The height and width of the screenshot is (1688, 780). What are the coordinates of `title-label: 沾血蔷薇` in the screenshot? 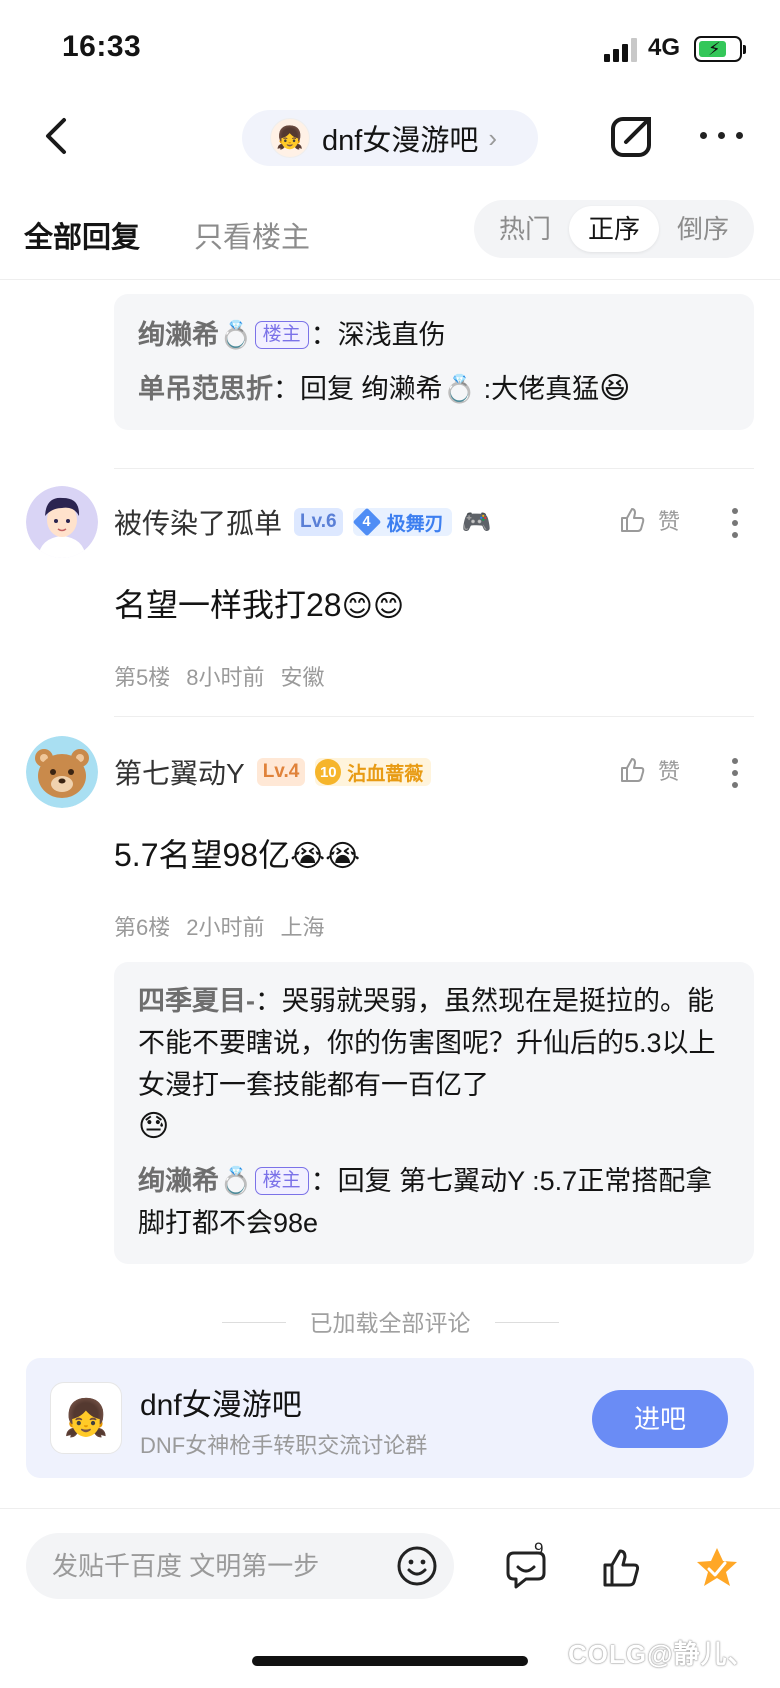 It's located at (385, 774).